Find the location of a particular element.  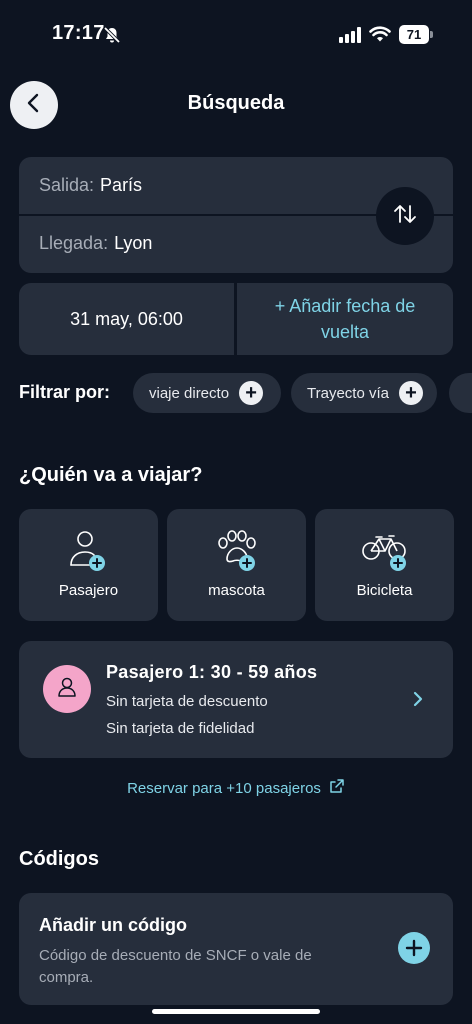

avatar is located at coordinates (67, 689).